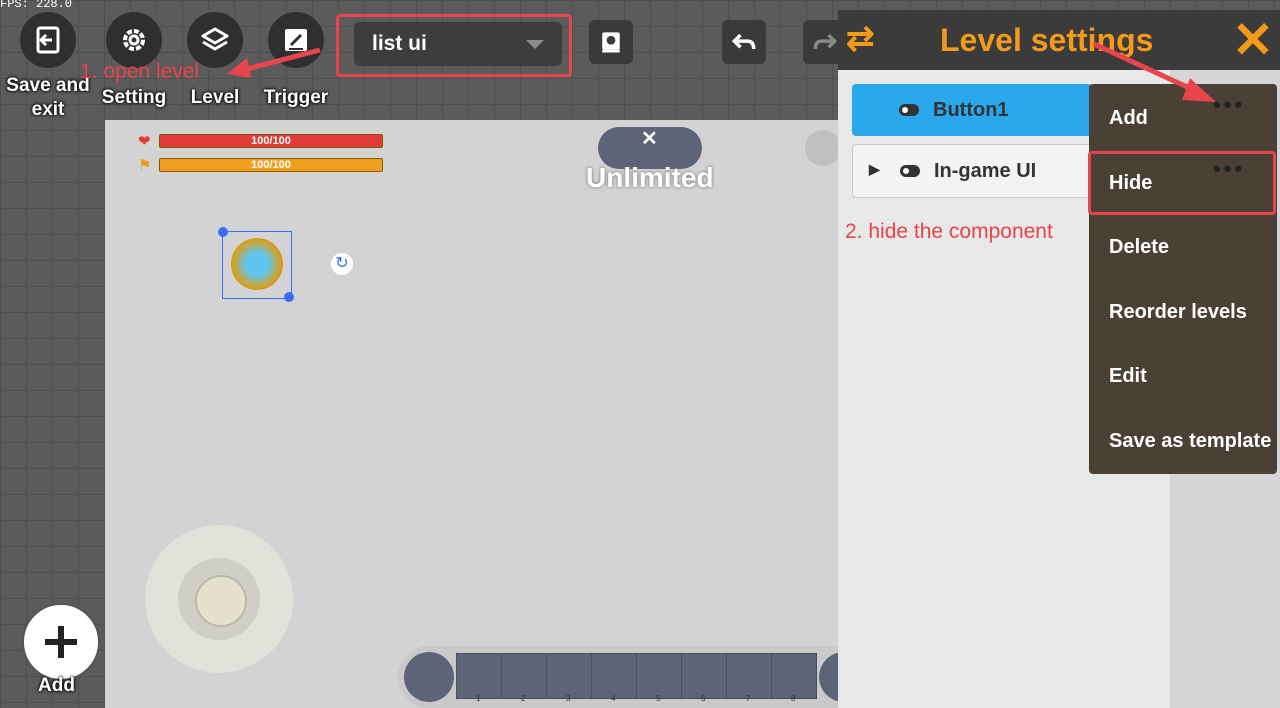 This screenshot has height=708, width=1280. I want to click on selection-box, so click(257, 265).